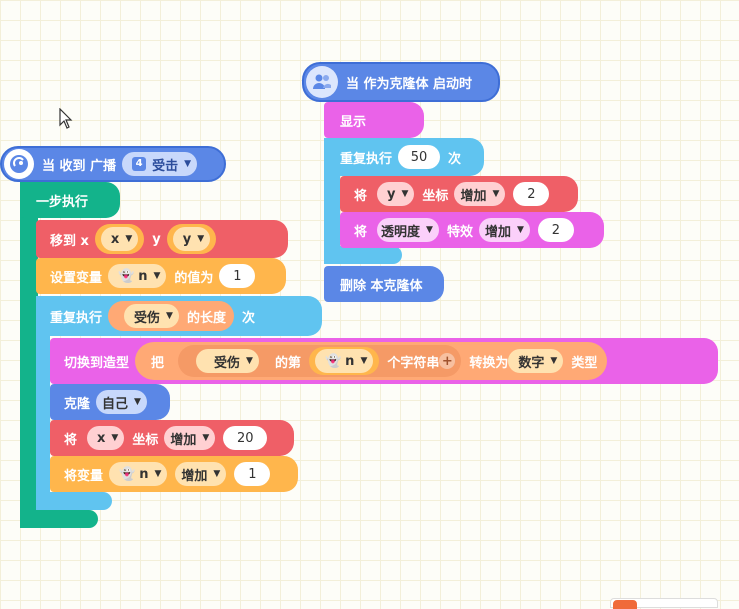  I want to click on effect-dropdown: 透明度 ▼, so click(408, 230).